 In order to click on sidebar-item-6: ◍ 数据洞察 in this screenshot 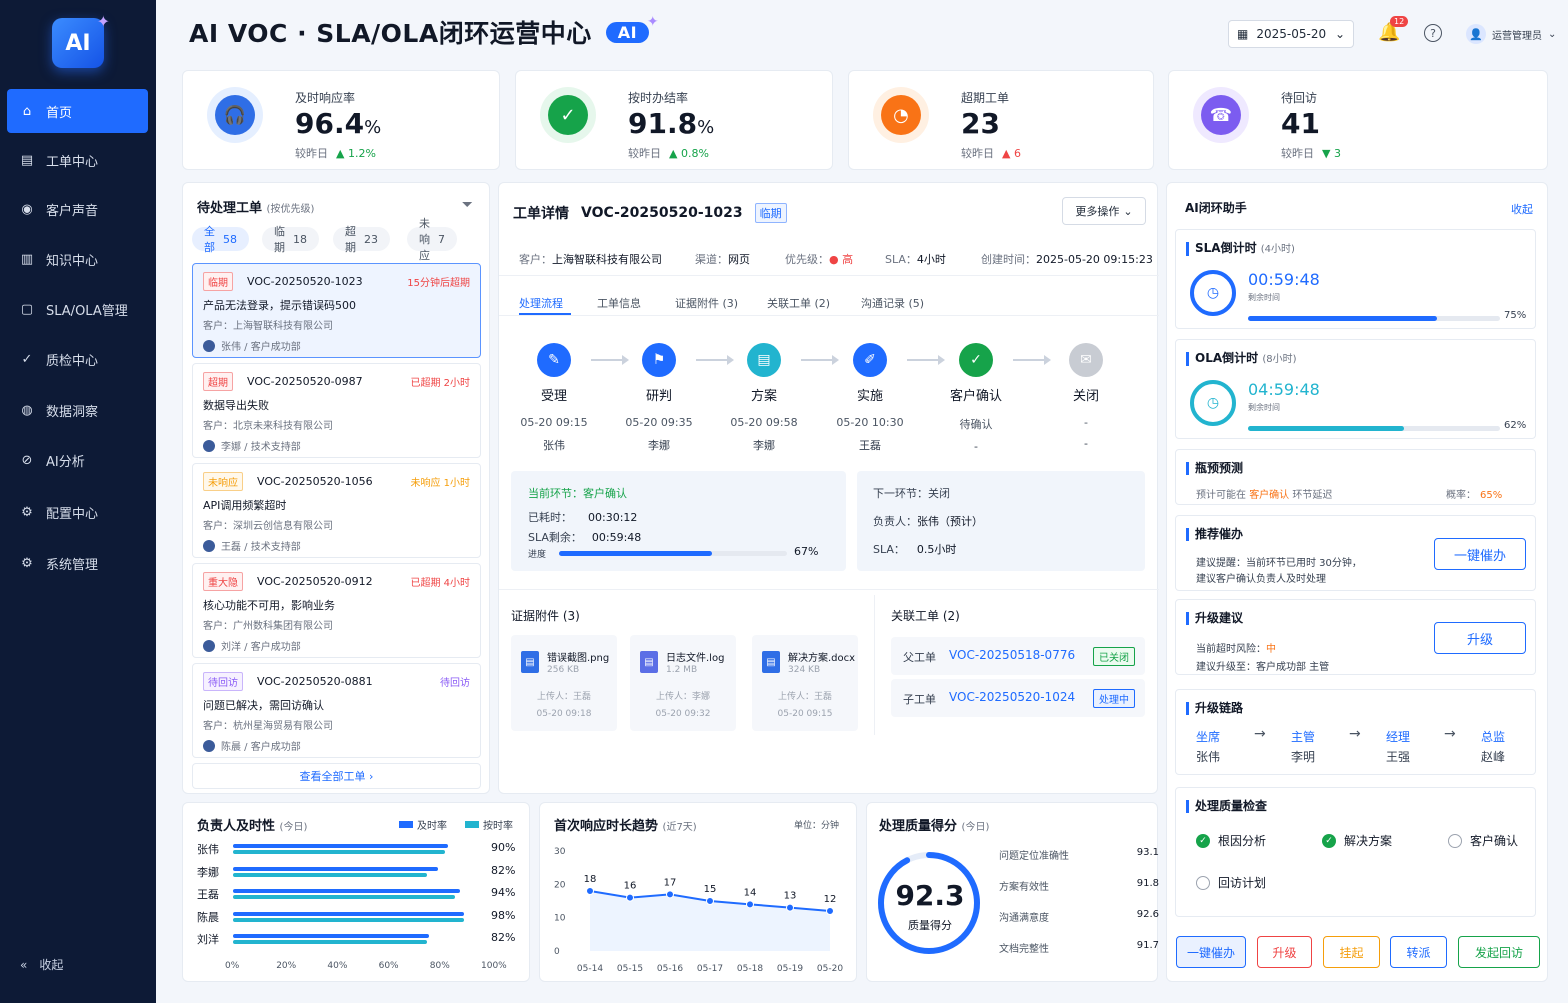, I will do `click(77, 410)`.